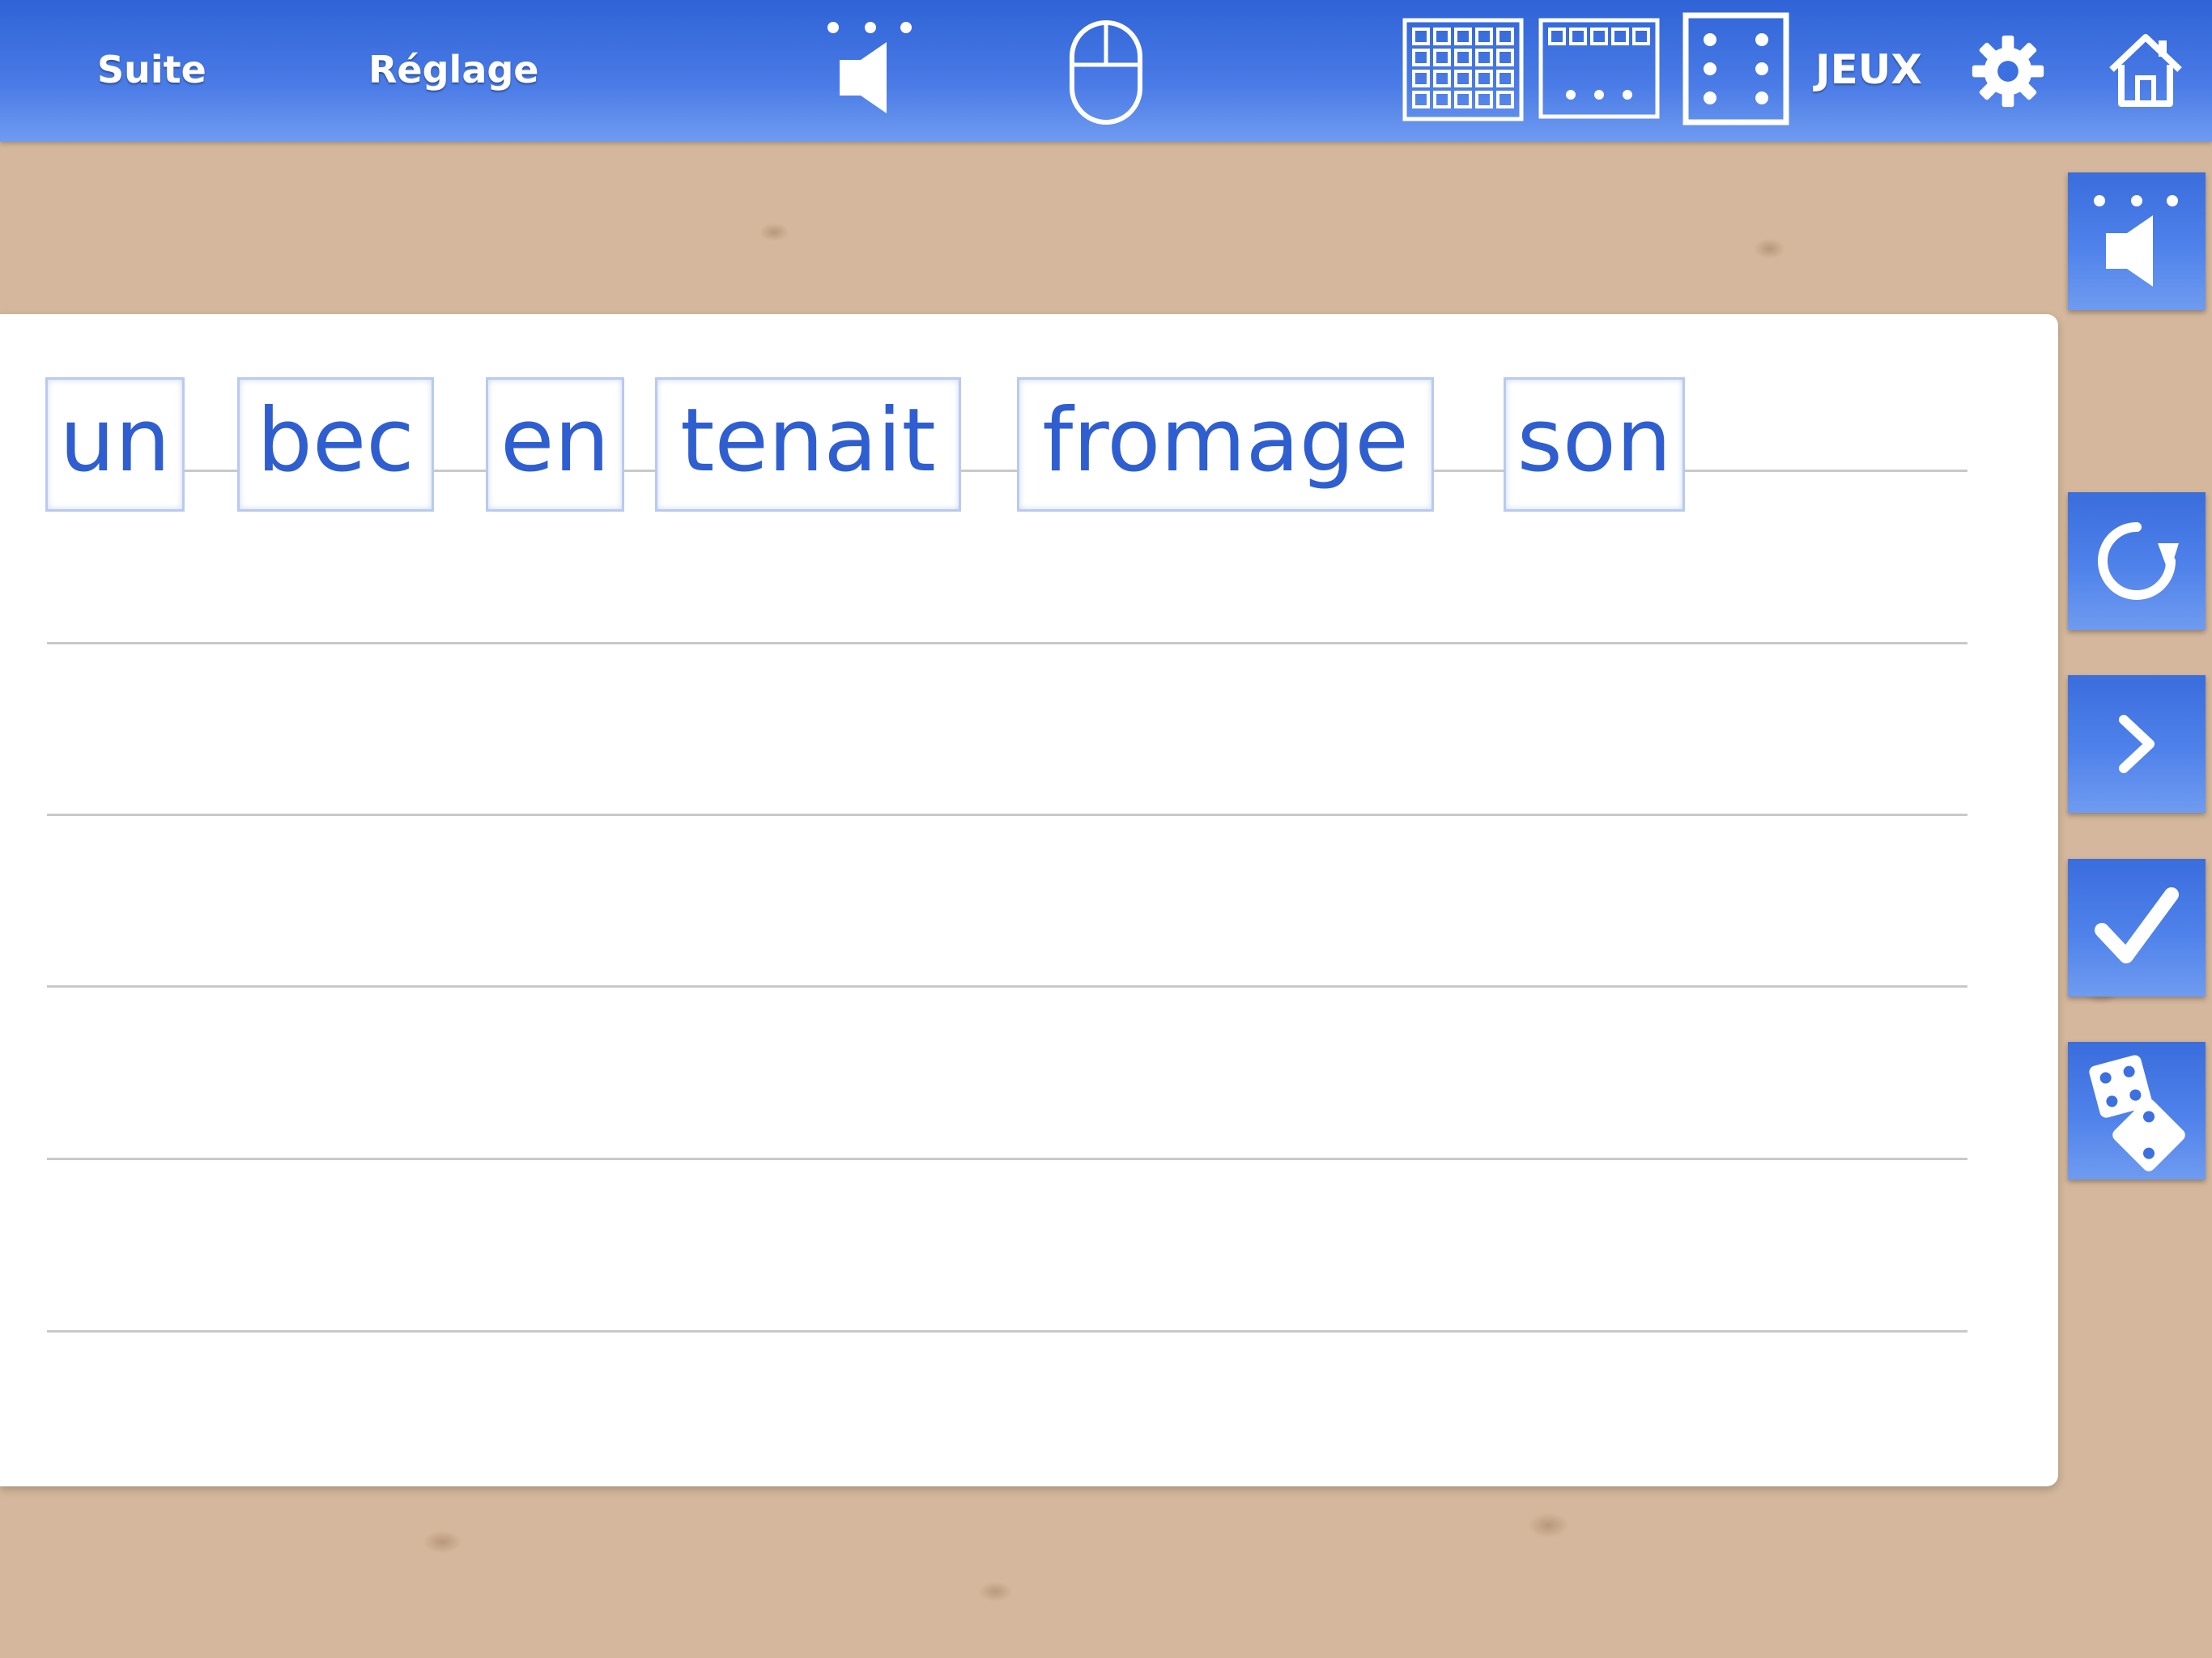 Image resolution: width=2212 pixels, height=1658 pixels. I want to click on suite-button: Suite, so click(152, 69).